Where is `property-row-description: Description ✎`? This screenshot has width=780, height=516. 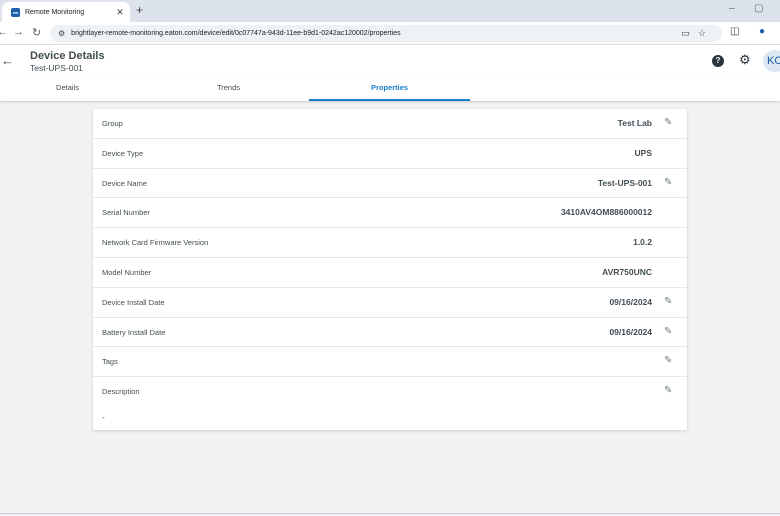 property-row-description: Description ✎ is located at coordinates (390, 392).